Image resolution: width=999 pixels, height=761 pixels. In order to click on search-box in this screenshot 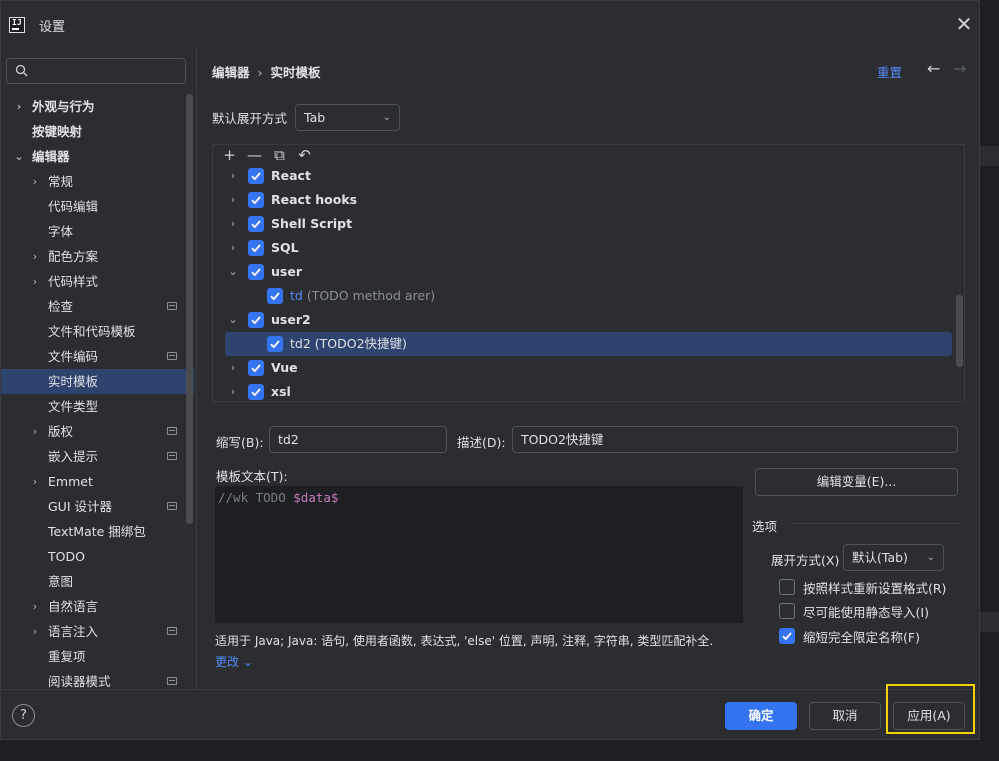, I will do `click(96, 71)`.